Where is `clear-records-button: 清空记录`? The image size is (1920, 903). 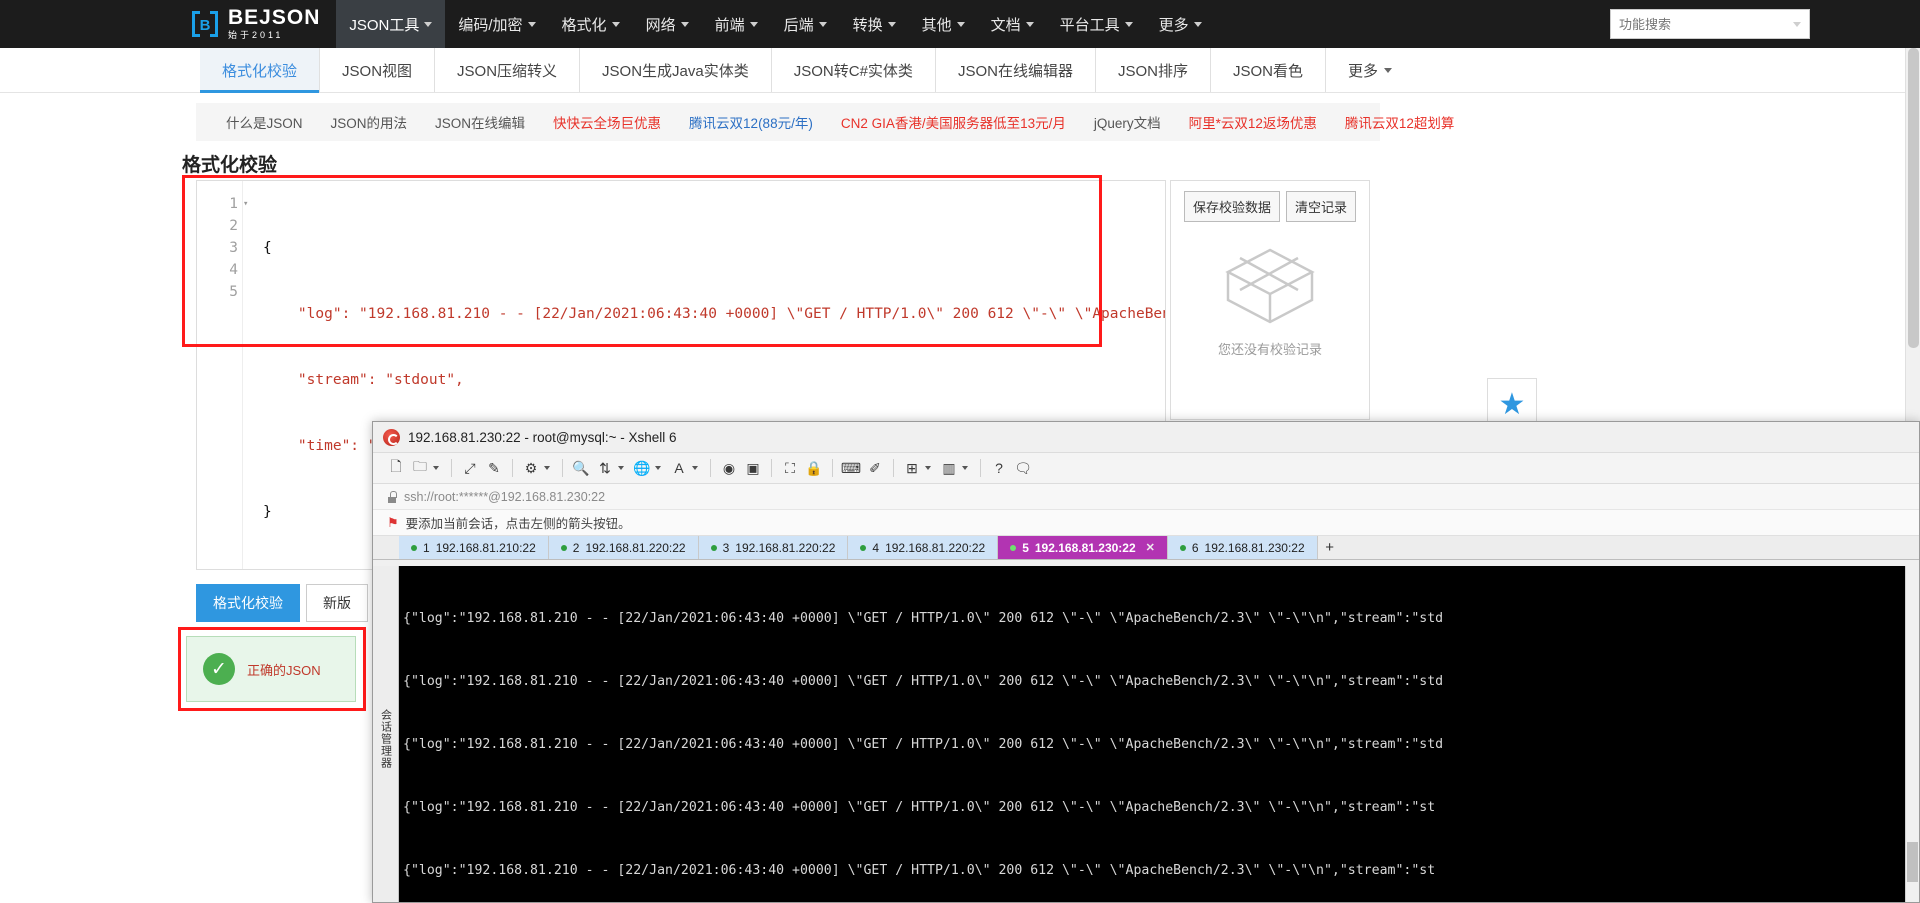 clear-records-button: 清空记录 is located at coordinates (1321, 206).